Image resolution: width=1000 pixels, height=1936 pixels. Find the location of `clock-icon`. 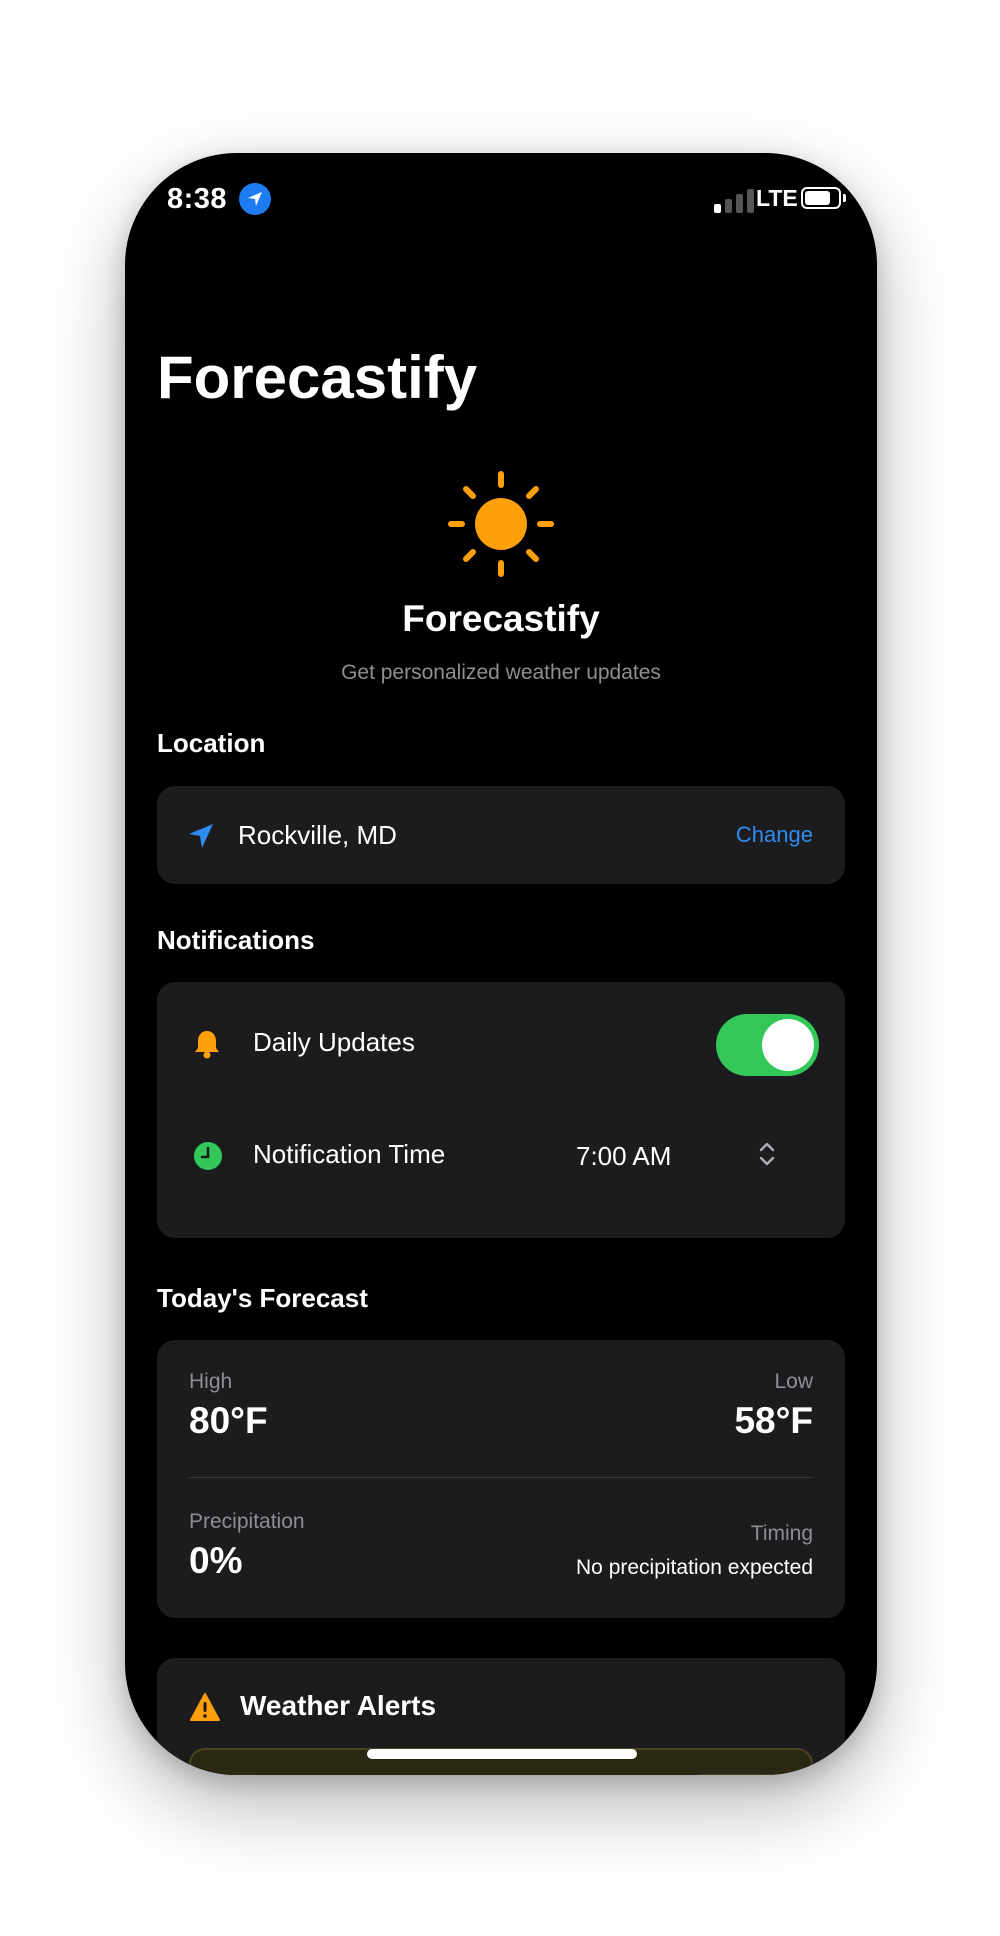

clock-icon is located at coordinates (208, 1156).